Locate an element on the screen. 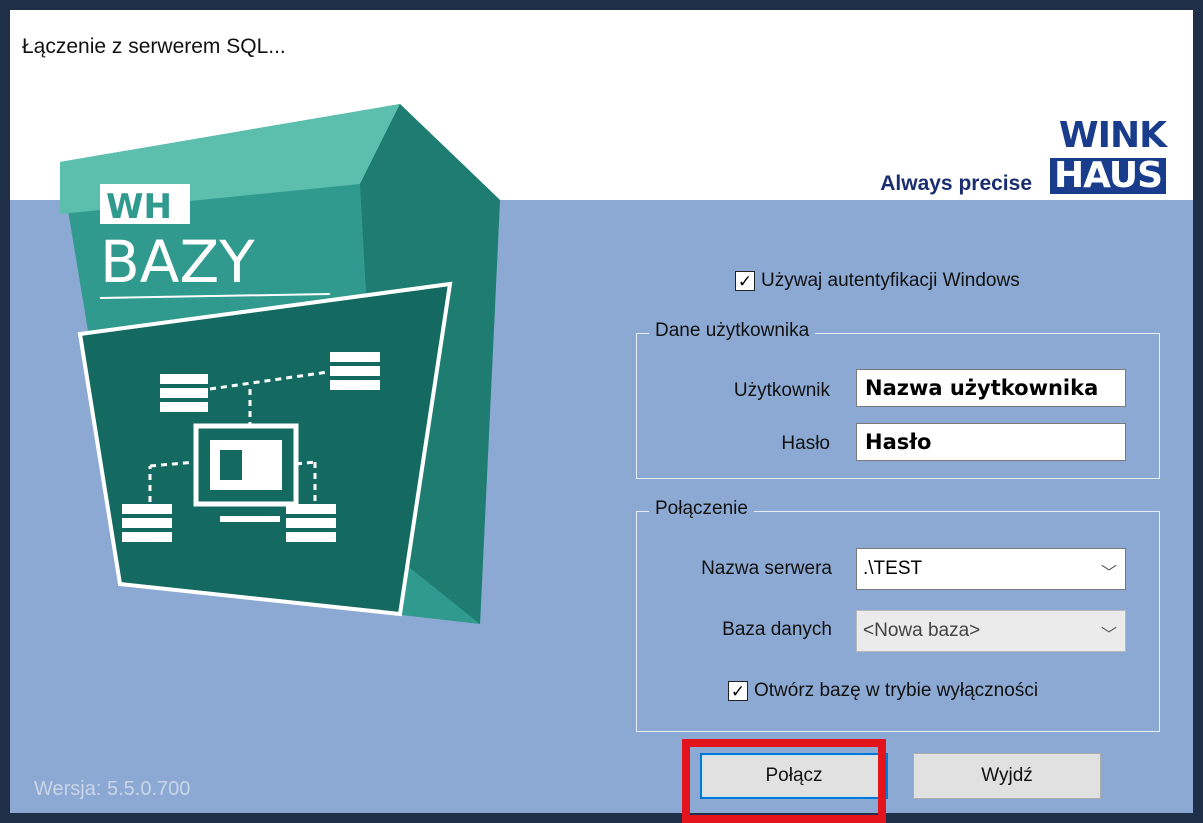  logo-wordmark-bottom: HAUS is located at coordinates (1107, 176).